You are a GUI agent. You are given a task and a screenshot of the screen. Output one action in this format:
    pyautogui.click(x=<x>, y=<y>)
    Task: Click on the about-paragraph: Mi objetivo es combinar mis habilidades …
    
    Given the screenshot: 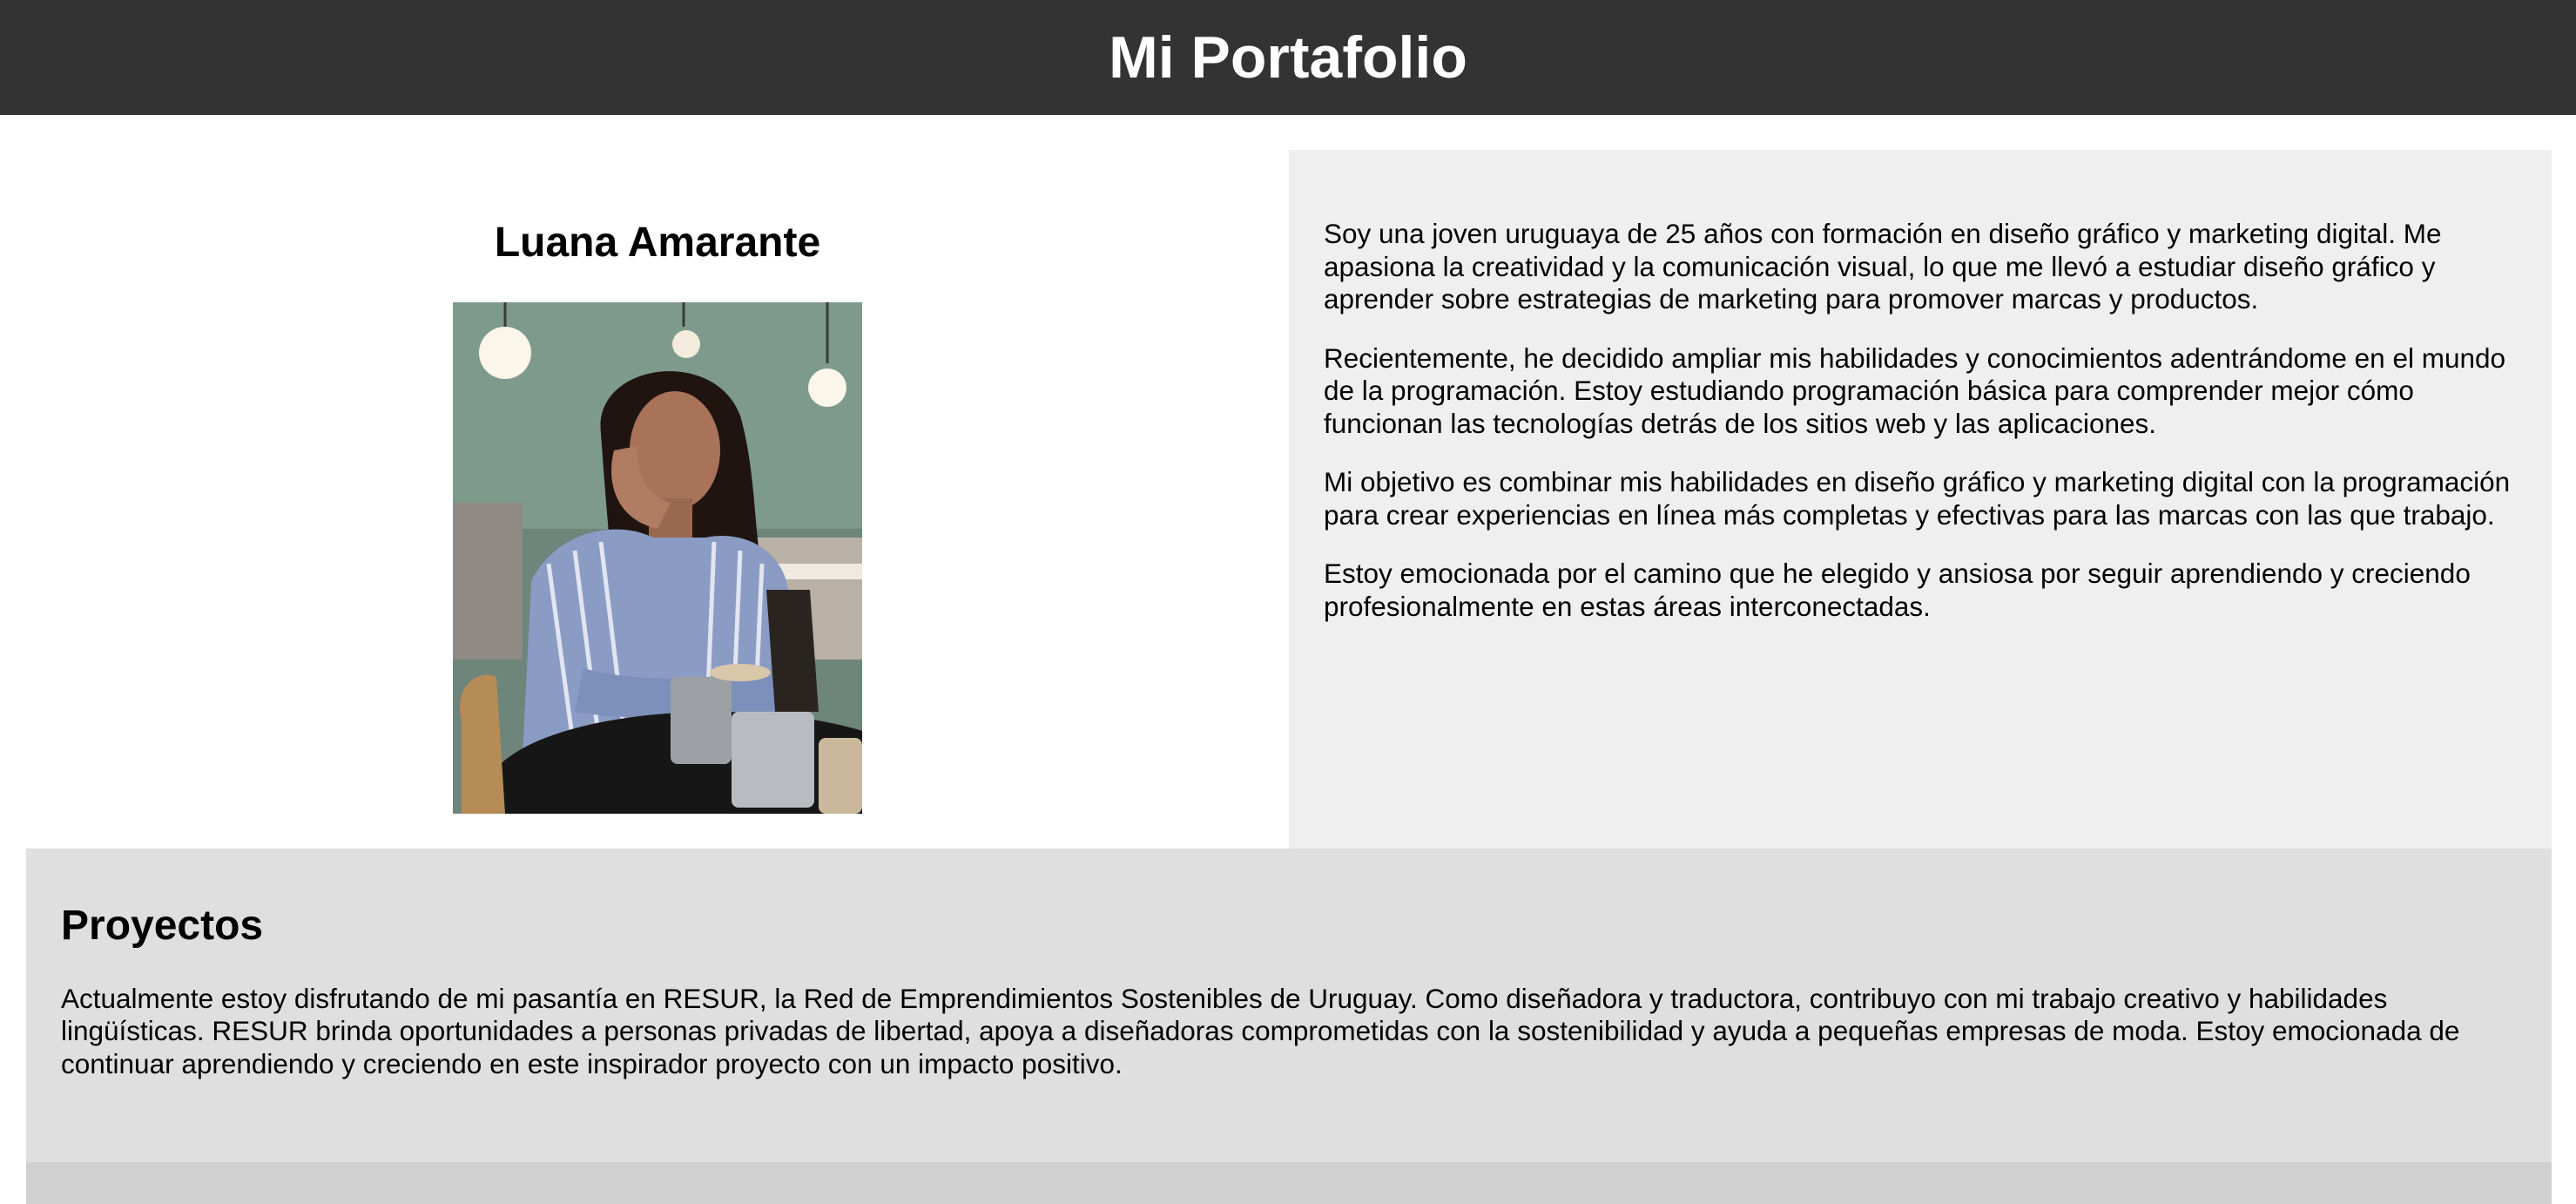 What is the action you would take?
    pyautogui.click(x=1918, y=499)
    